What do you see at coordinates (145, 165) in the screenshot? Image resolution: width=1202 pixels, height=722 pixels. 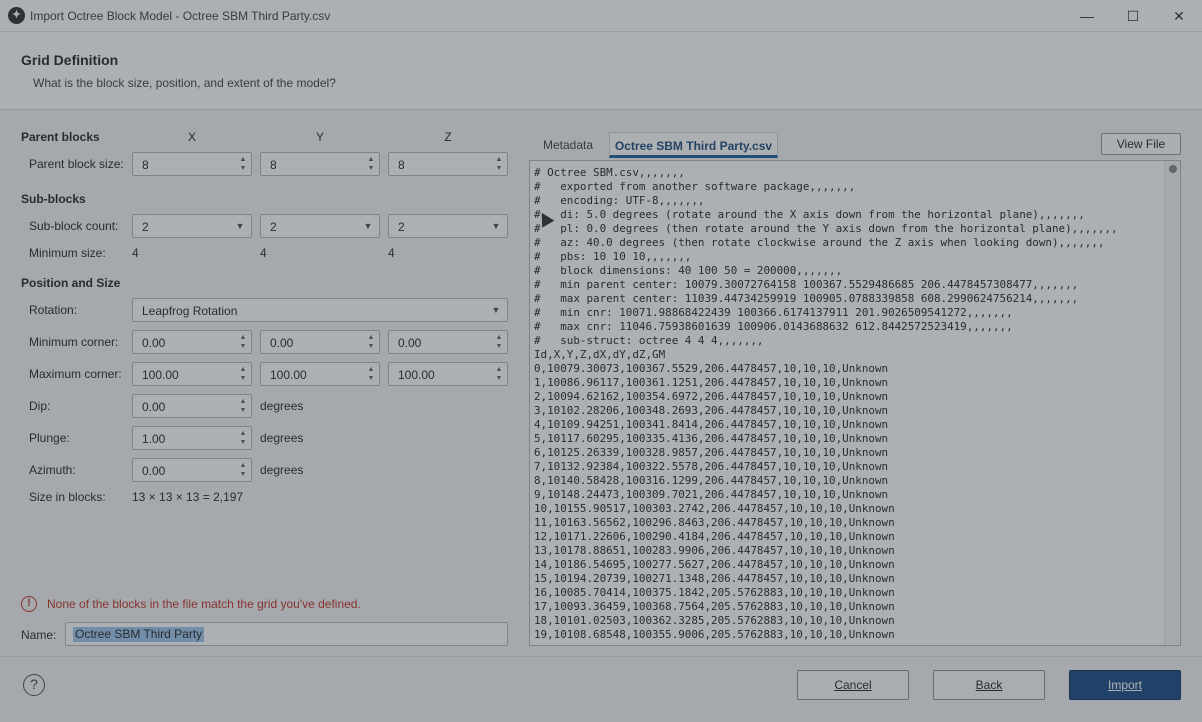 I see `parent-size-x-value: 8` at bounding box center [145, 165].